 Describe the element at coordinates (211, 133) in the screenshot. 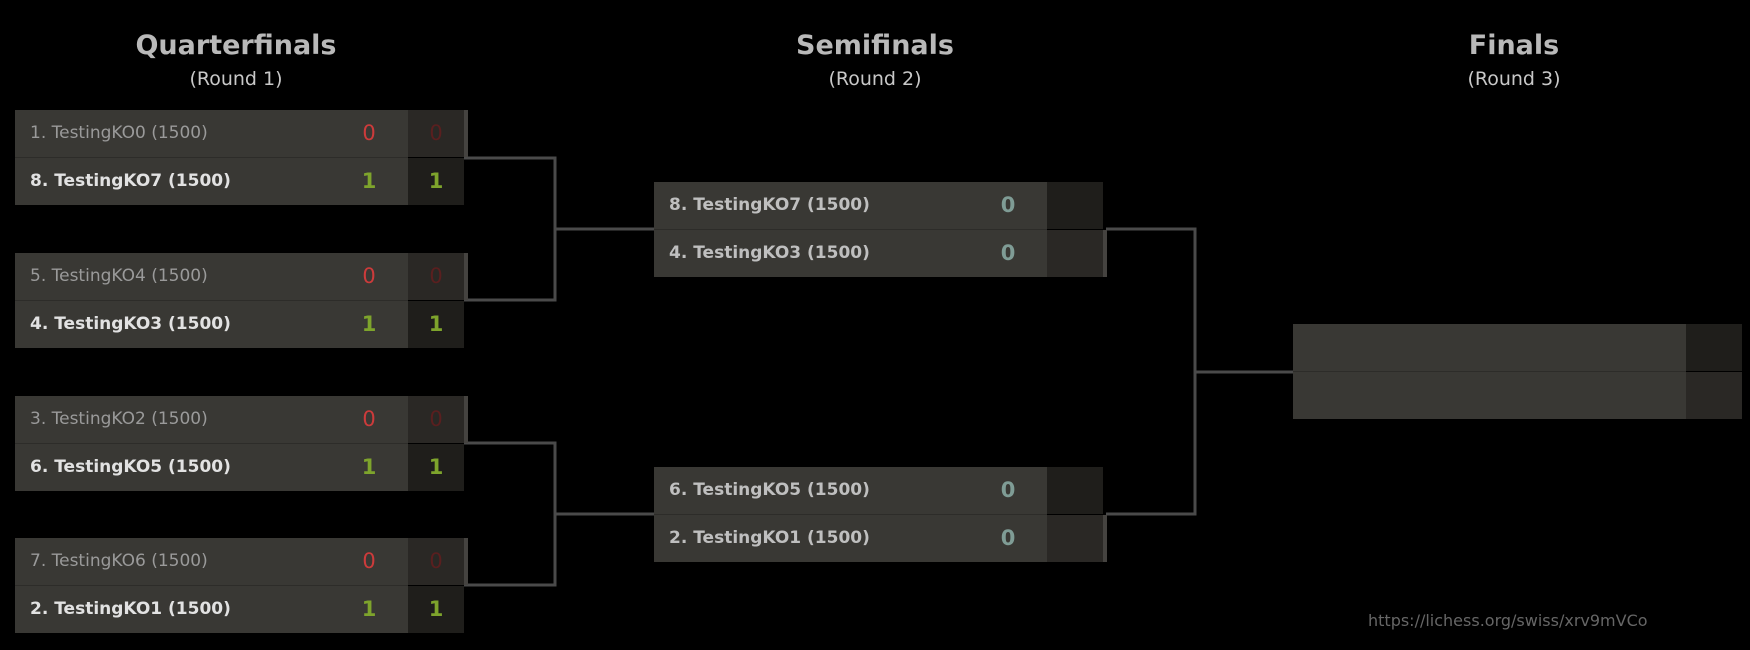

I see `player-row: 1. TestingKO0 (1500) 0` at that location.